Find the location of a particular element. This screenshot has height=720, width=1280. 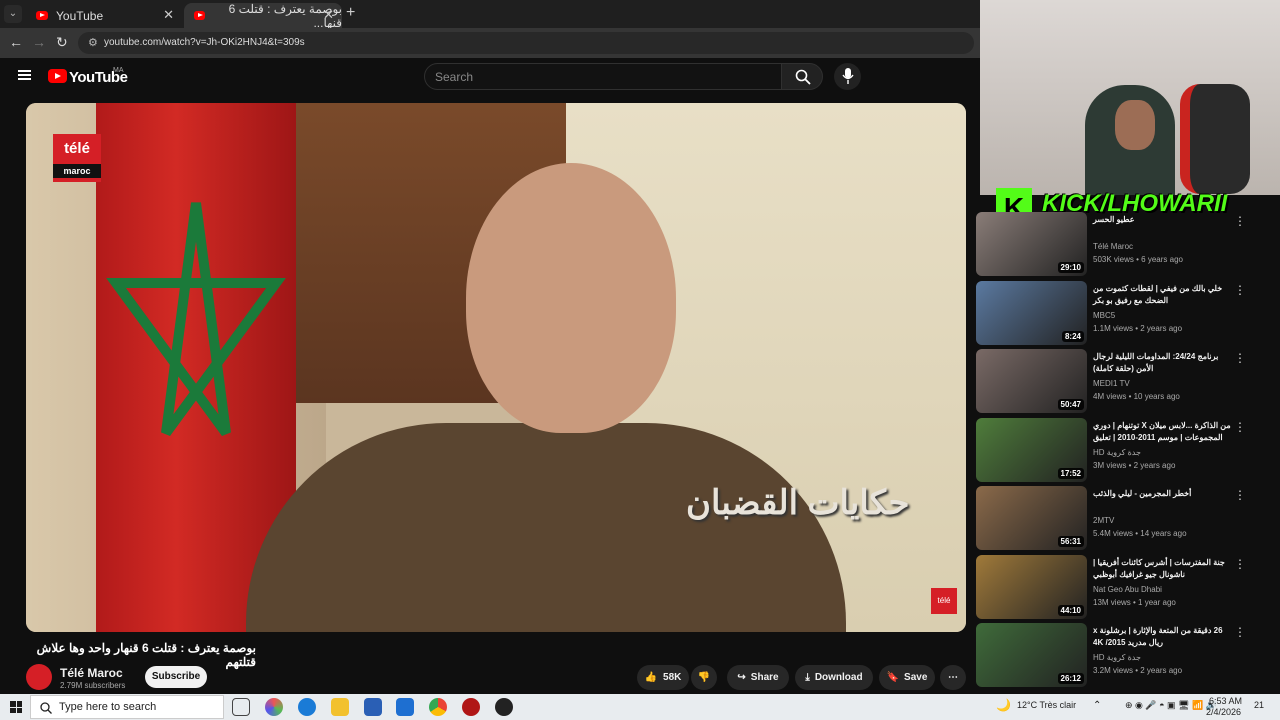

download-icon: ⤓ is located at coordinates (807, 677).